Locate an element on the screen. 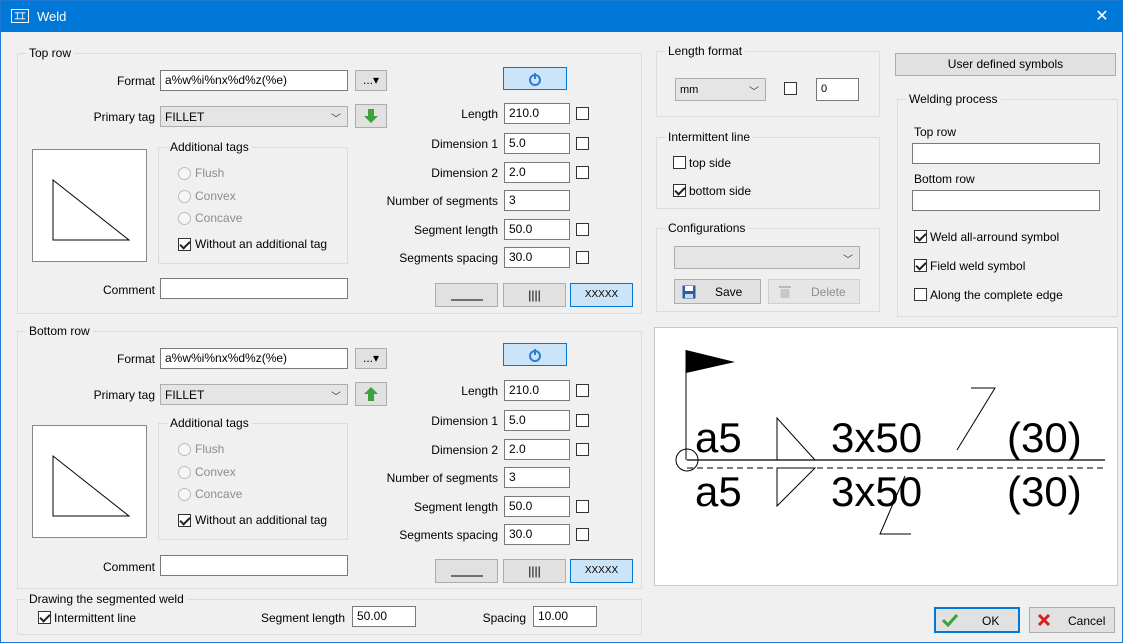 The width and height of the screenshot is (1123, 643). bottom-seg-text: 3x50 is located at coordinates (876, 491).